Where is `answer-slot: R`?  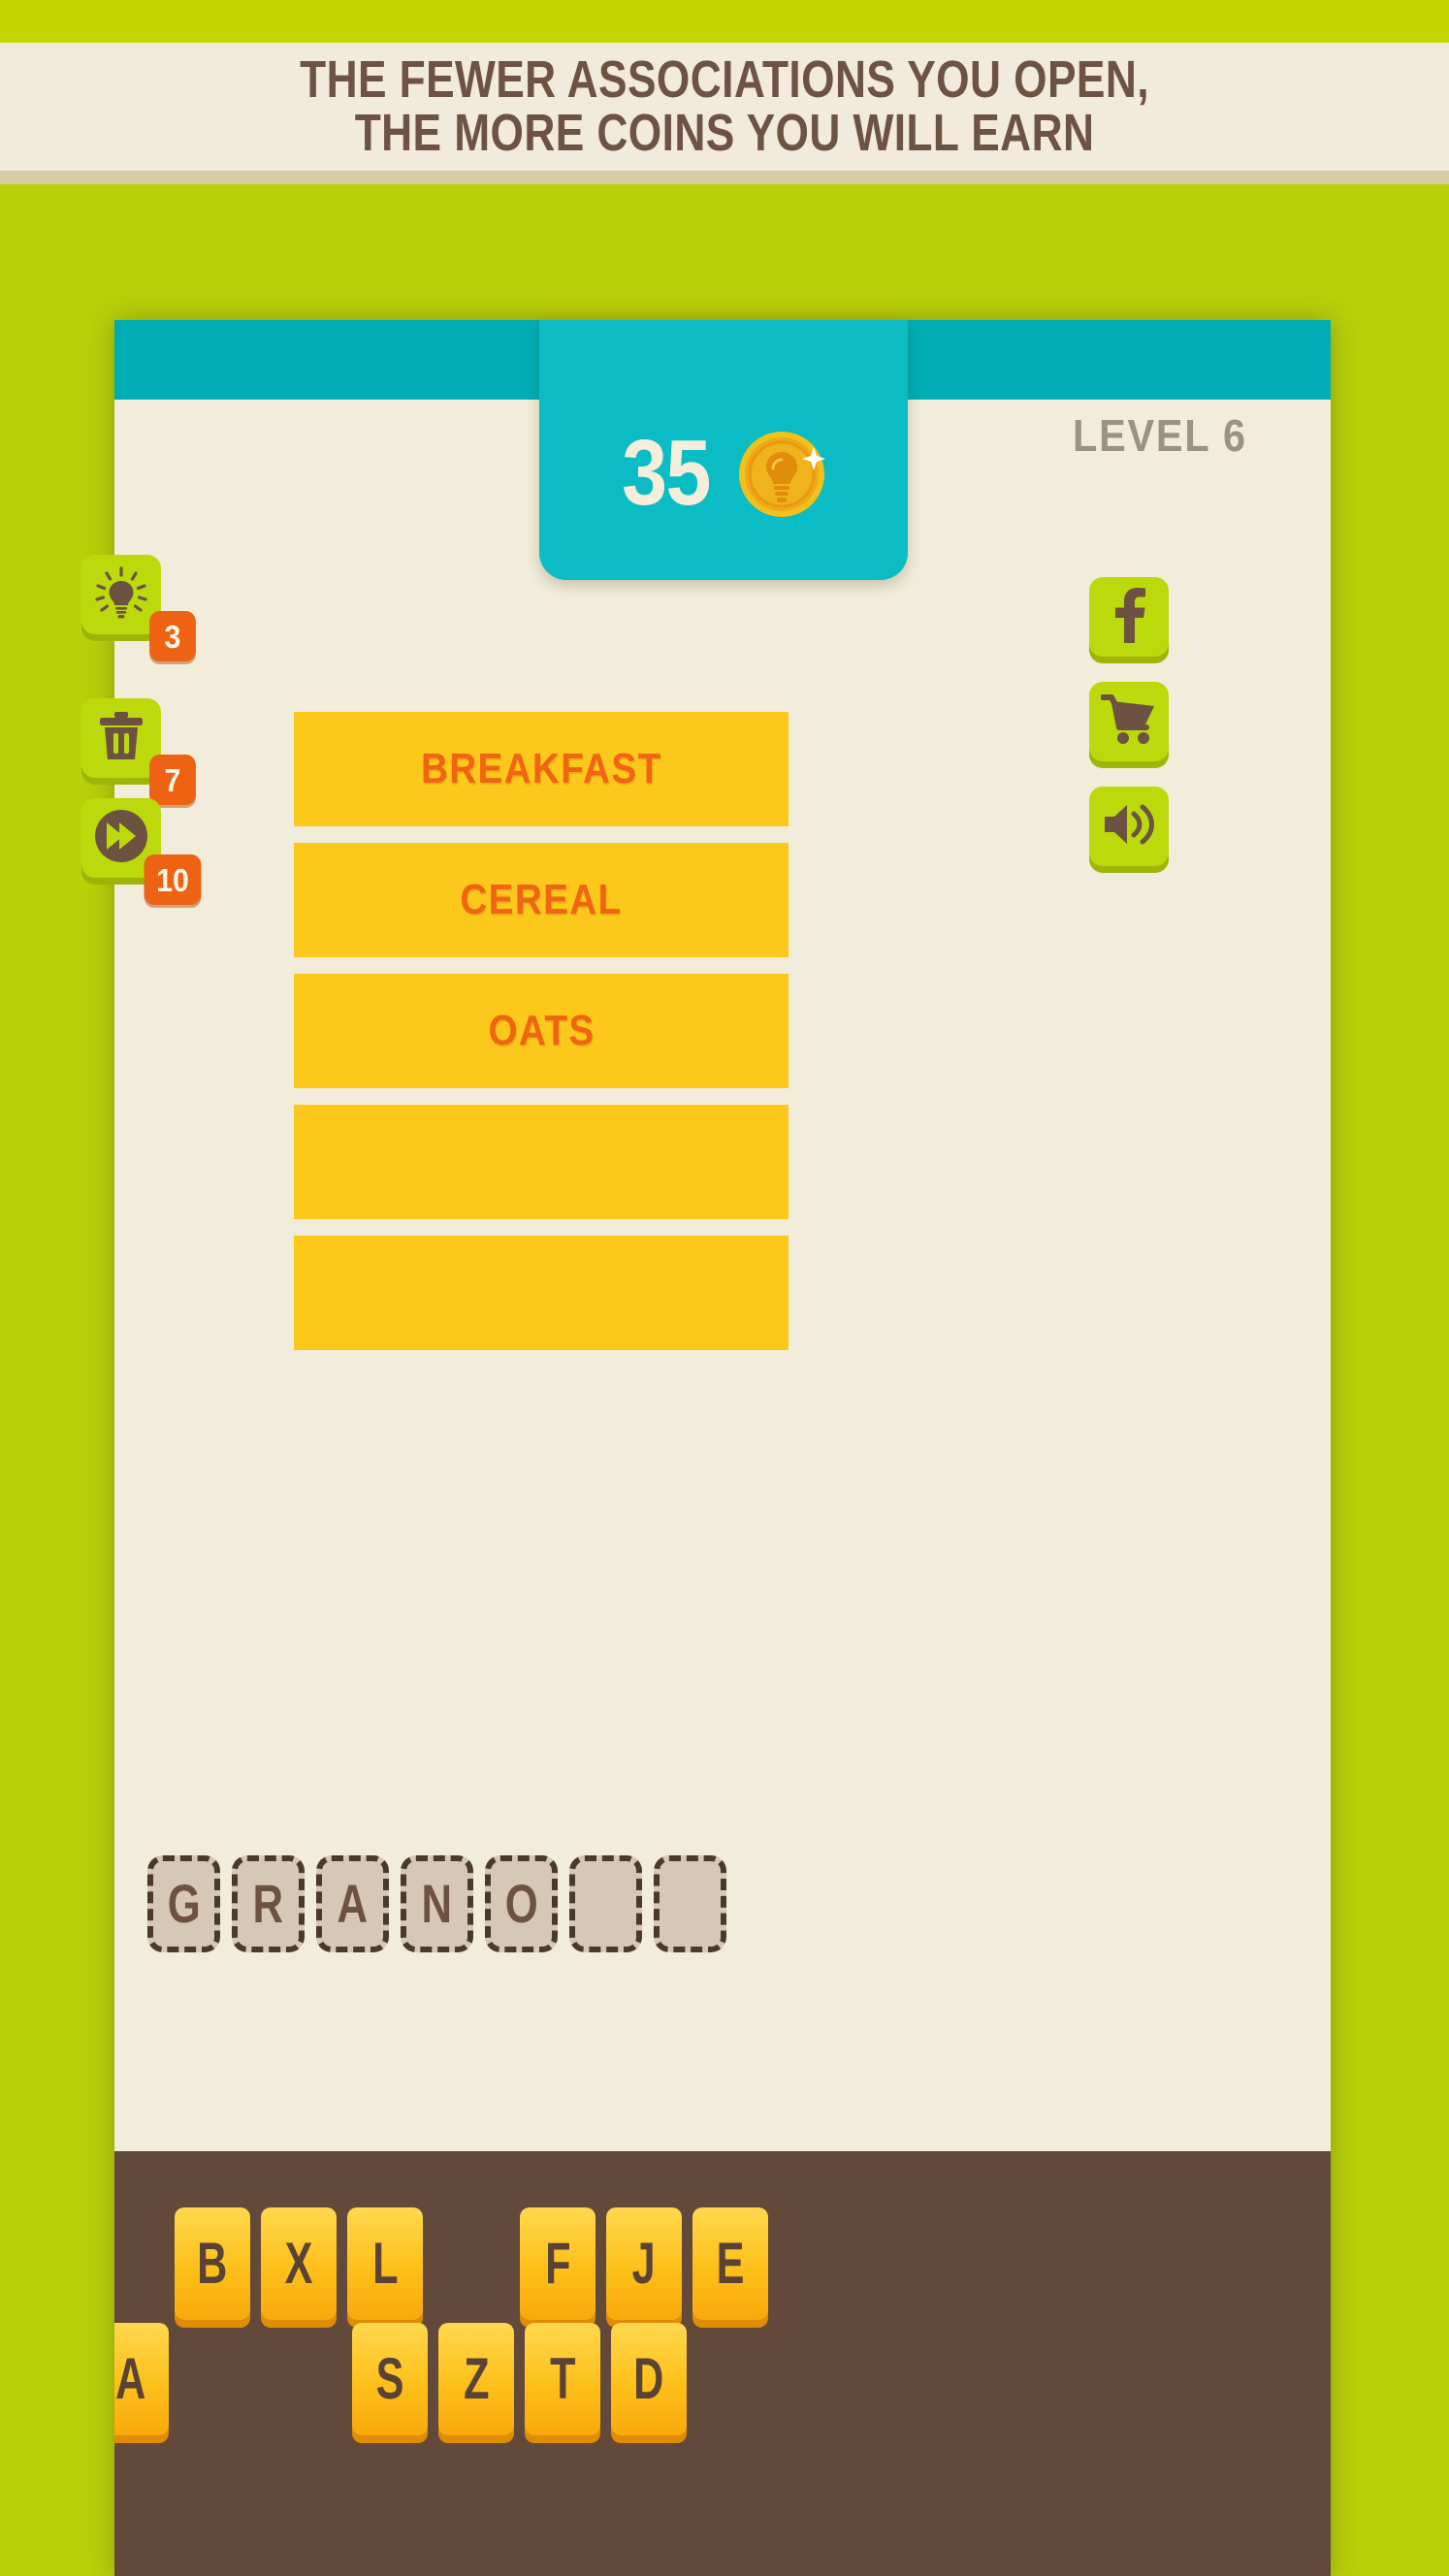
answer-slot: R is located at coordinates (268, 1903).